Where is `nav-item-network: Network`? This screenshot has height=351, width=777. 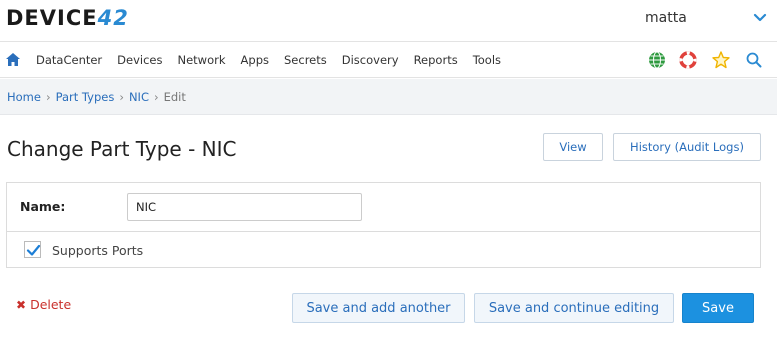
nav-item-network: Network is located at coordinates (202, 60).